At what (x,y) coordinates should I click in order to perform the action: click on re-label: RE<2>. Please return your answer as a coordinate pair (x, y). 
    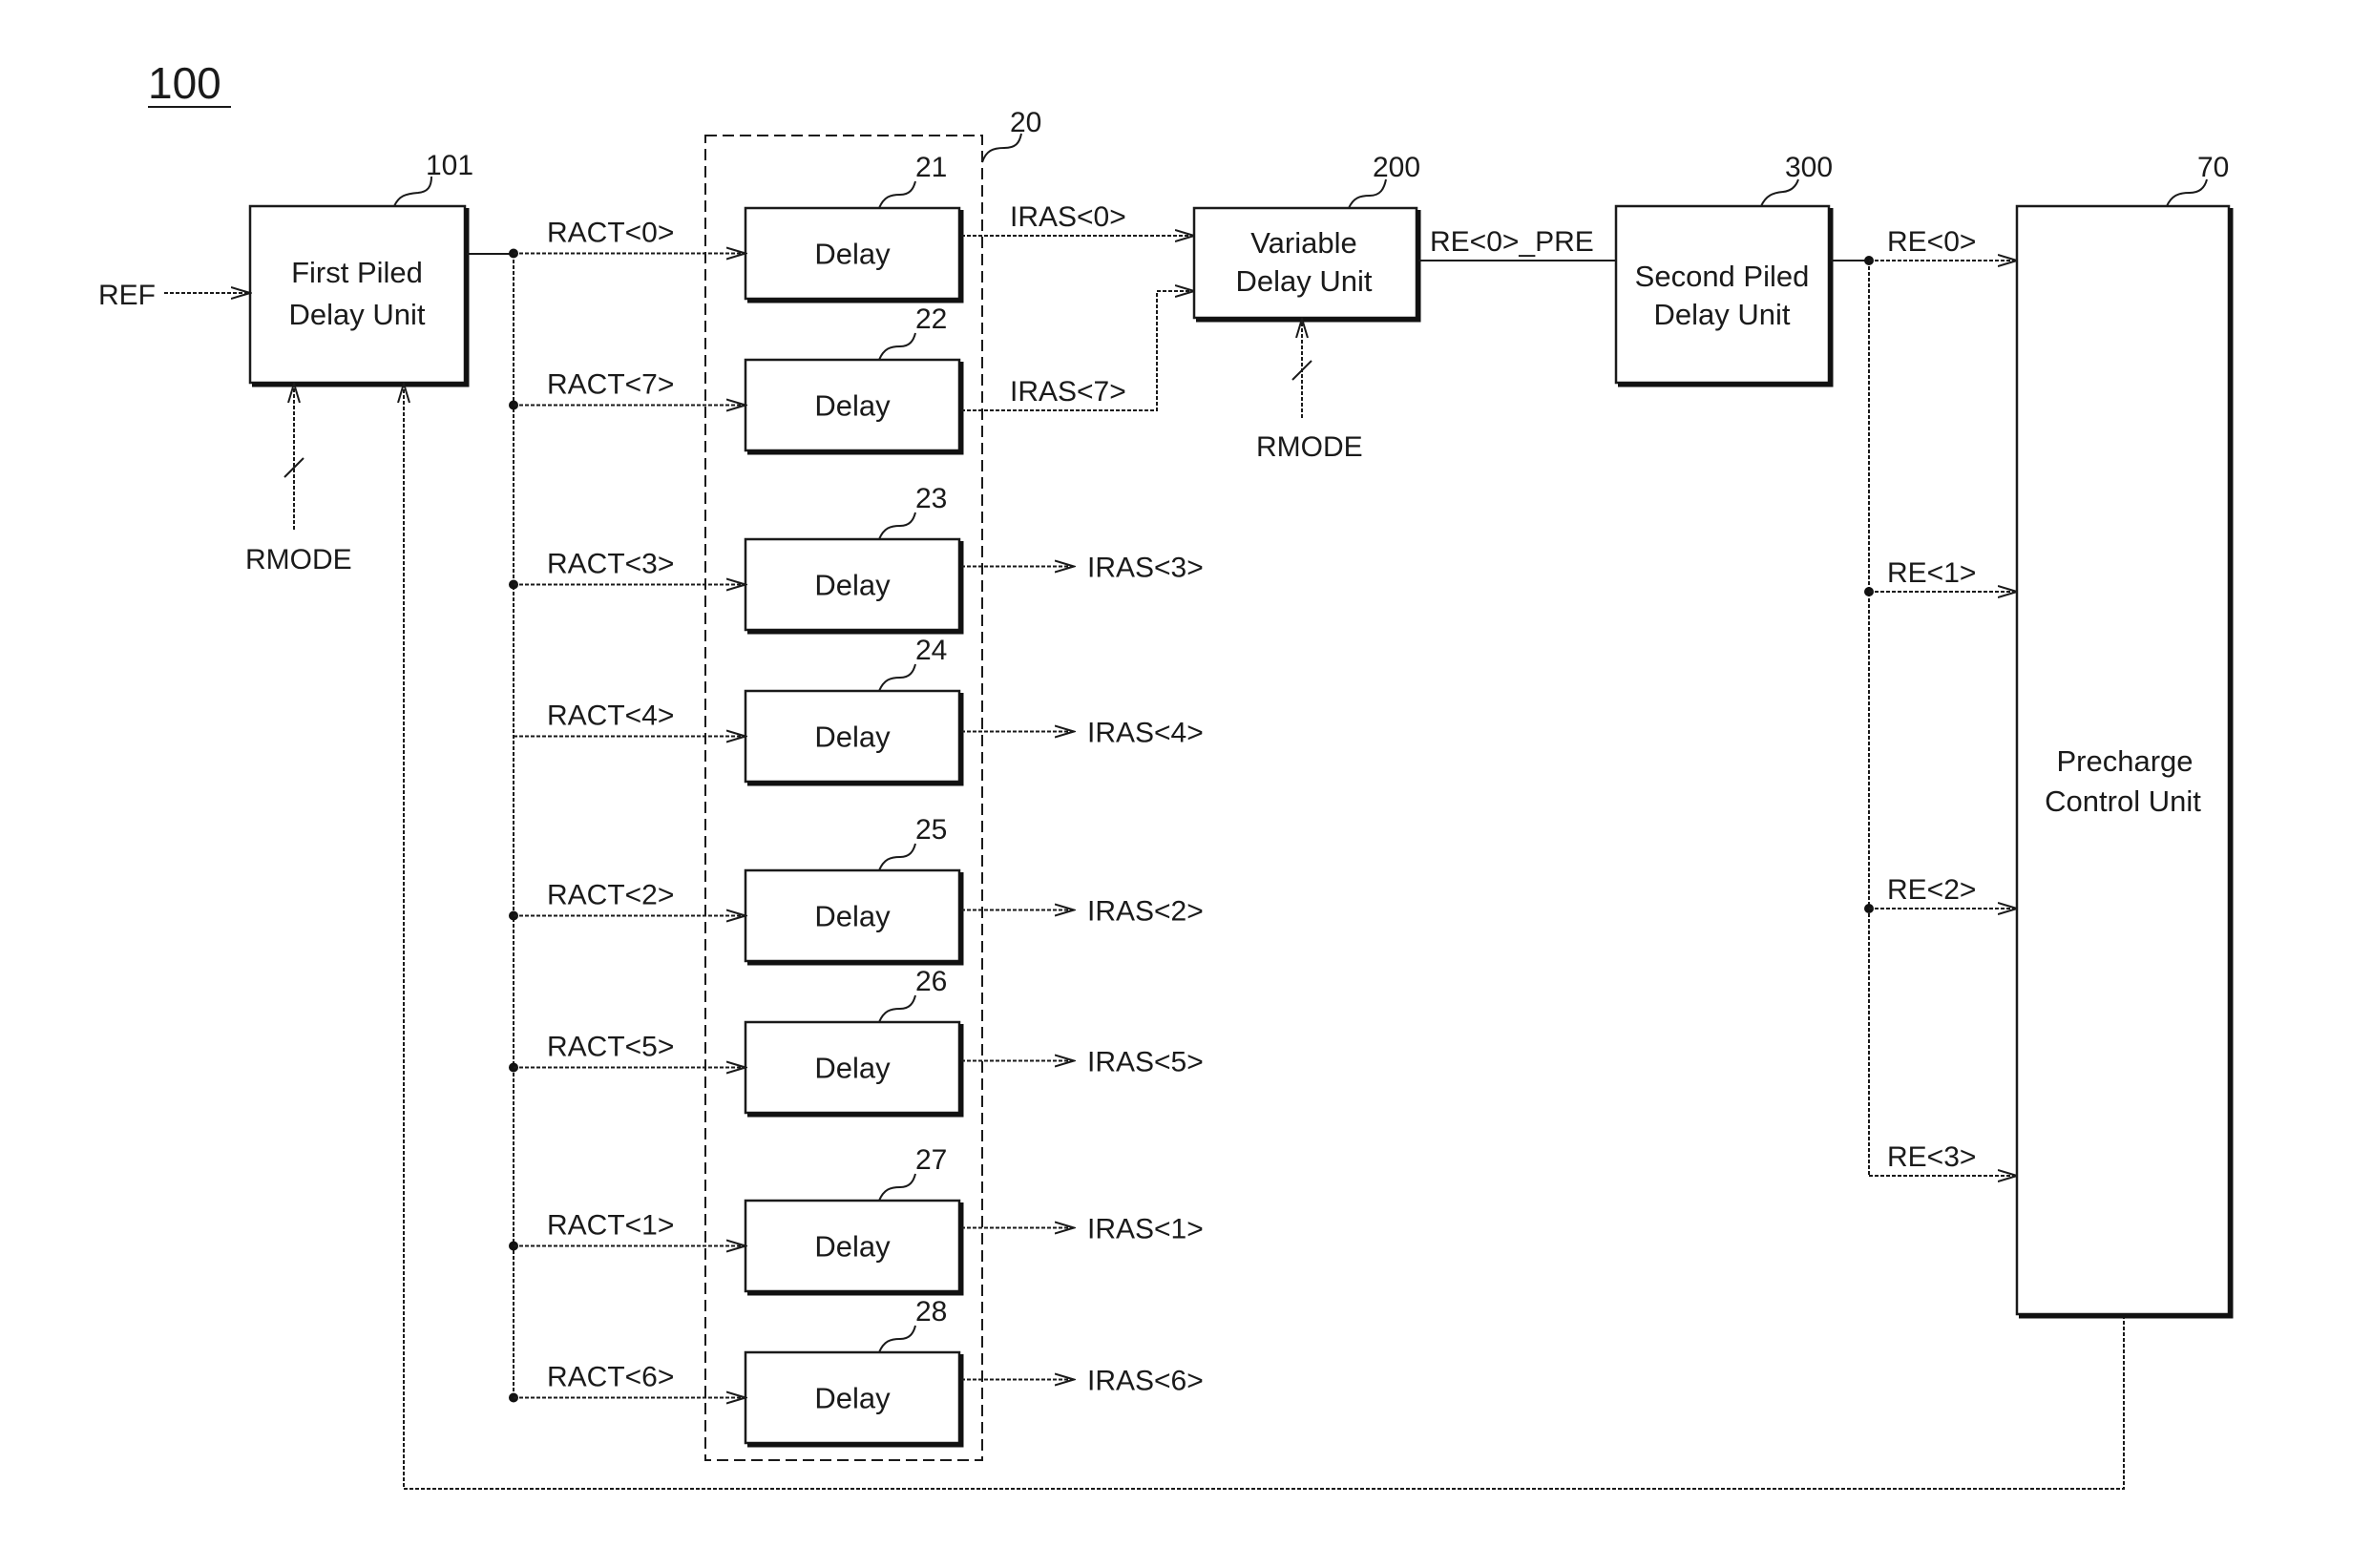
    Looking at the image, I should click on (1931, 890).